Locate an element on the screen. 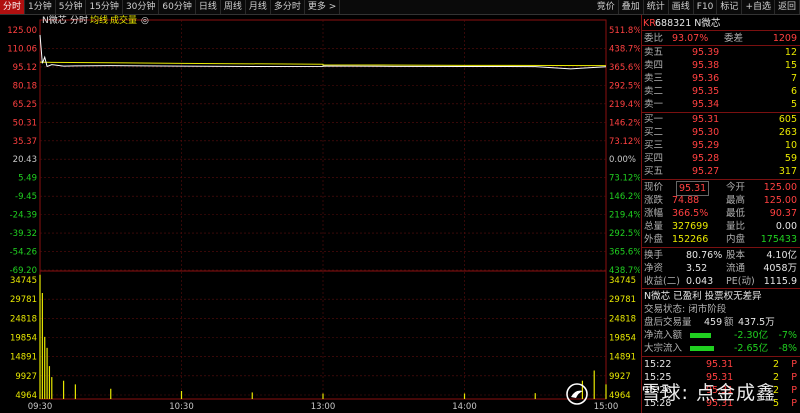 The width and height of the screenshot is (800, 413). toolbar-tab-3: 15分钟 is located at coordinates (104, 7).